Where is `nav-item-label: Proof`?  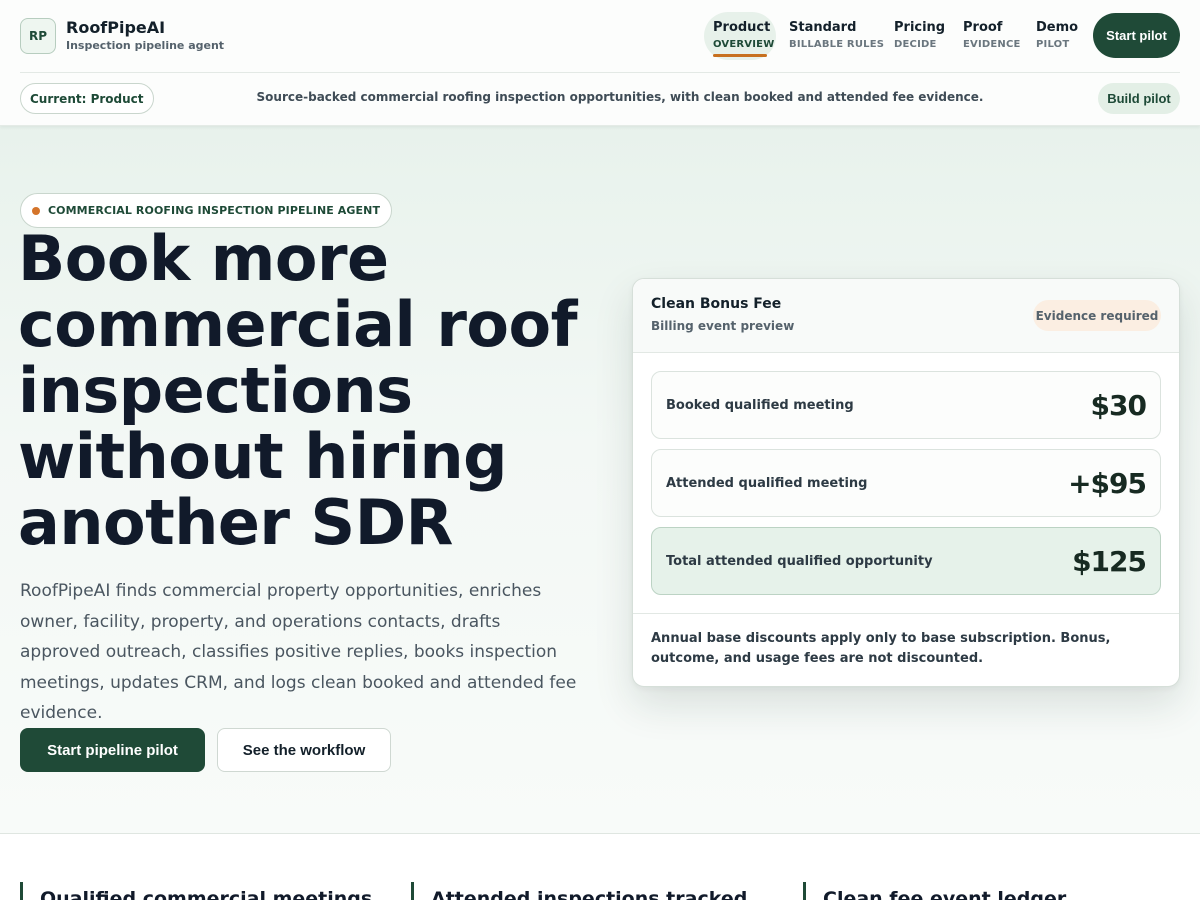
nav-item-label: Proof is located at coordinates (983, 27).